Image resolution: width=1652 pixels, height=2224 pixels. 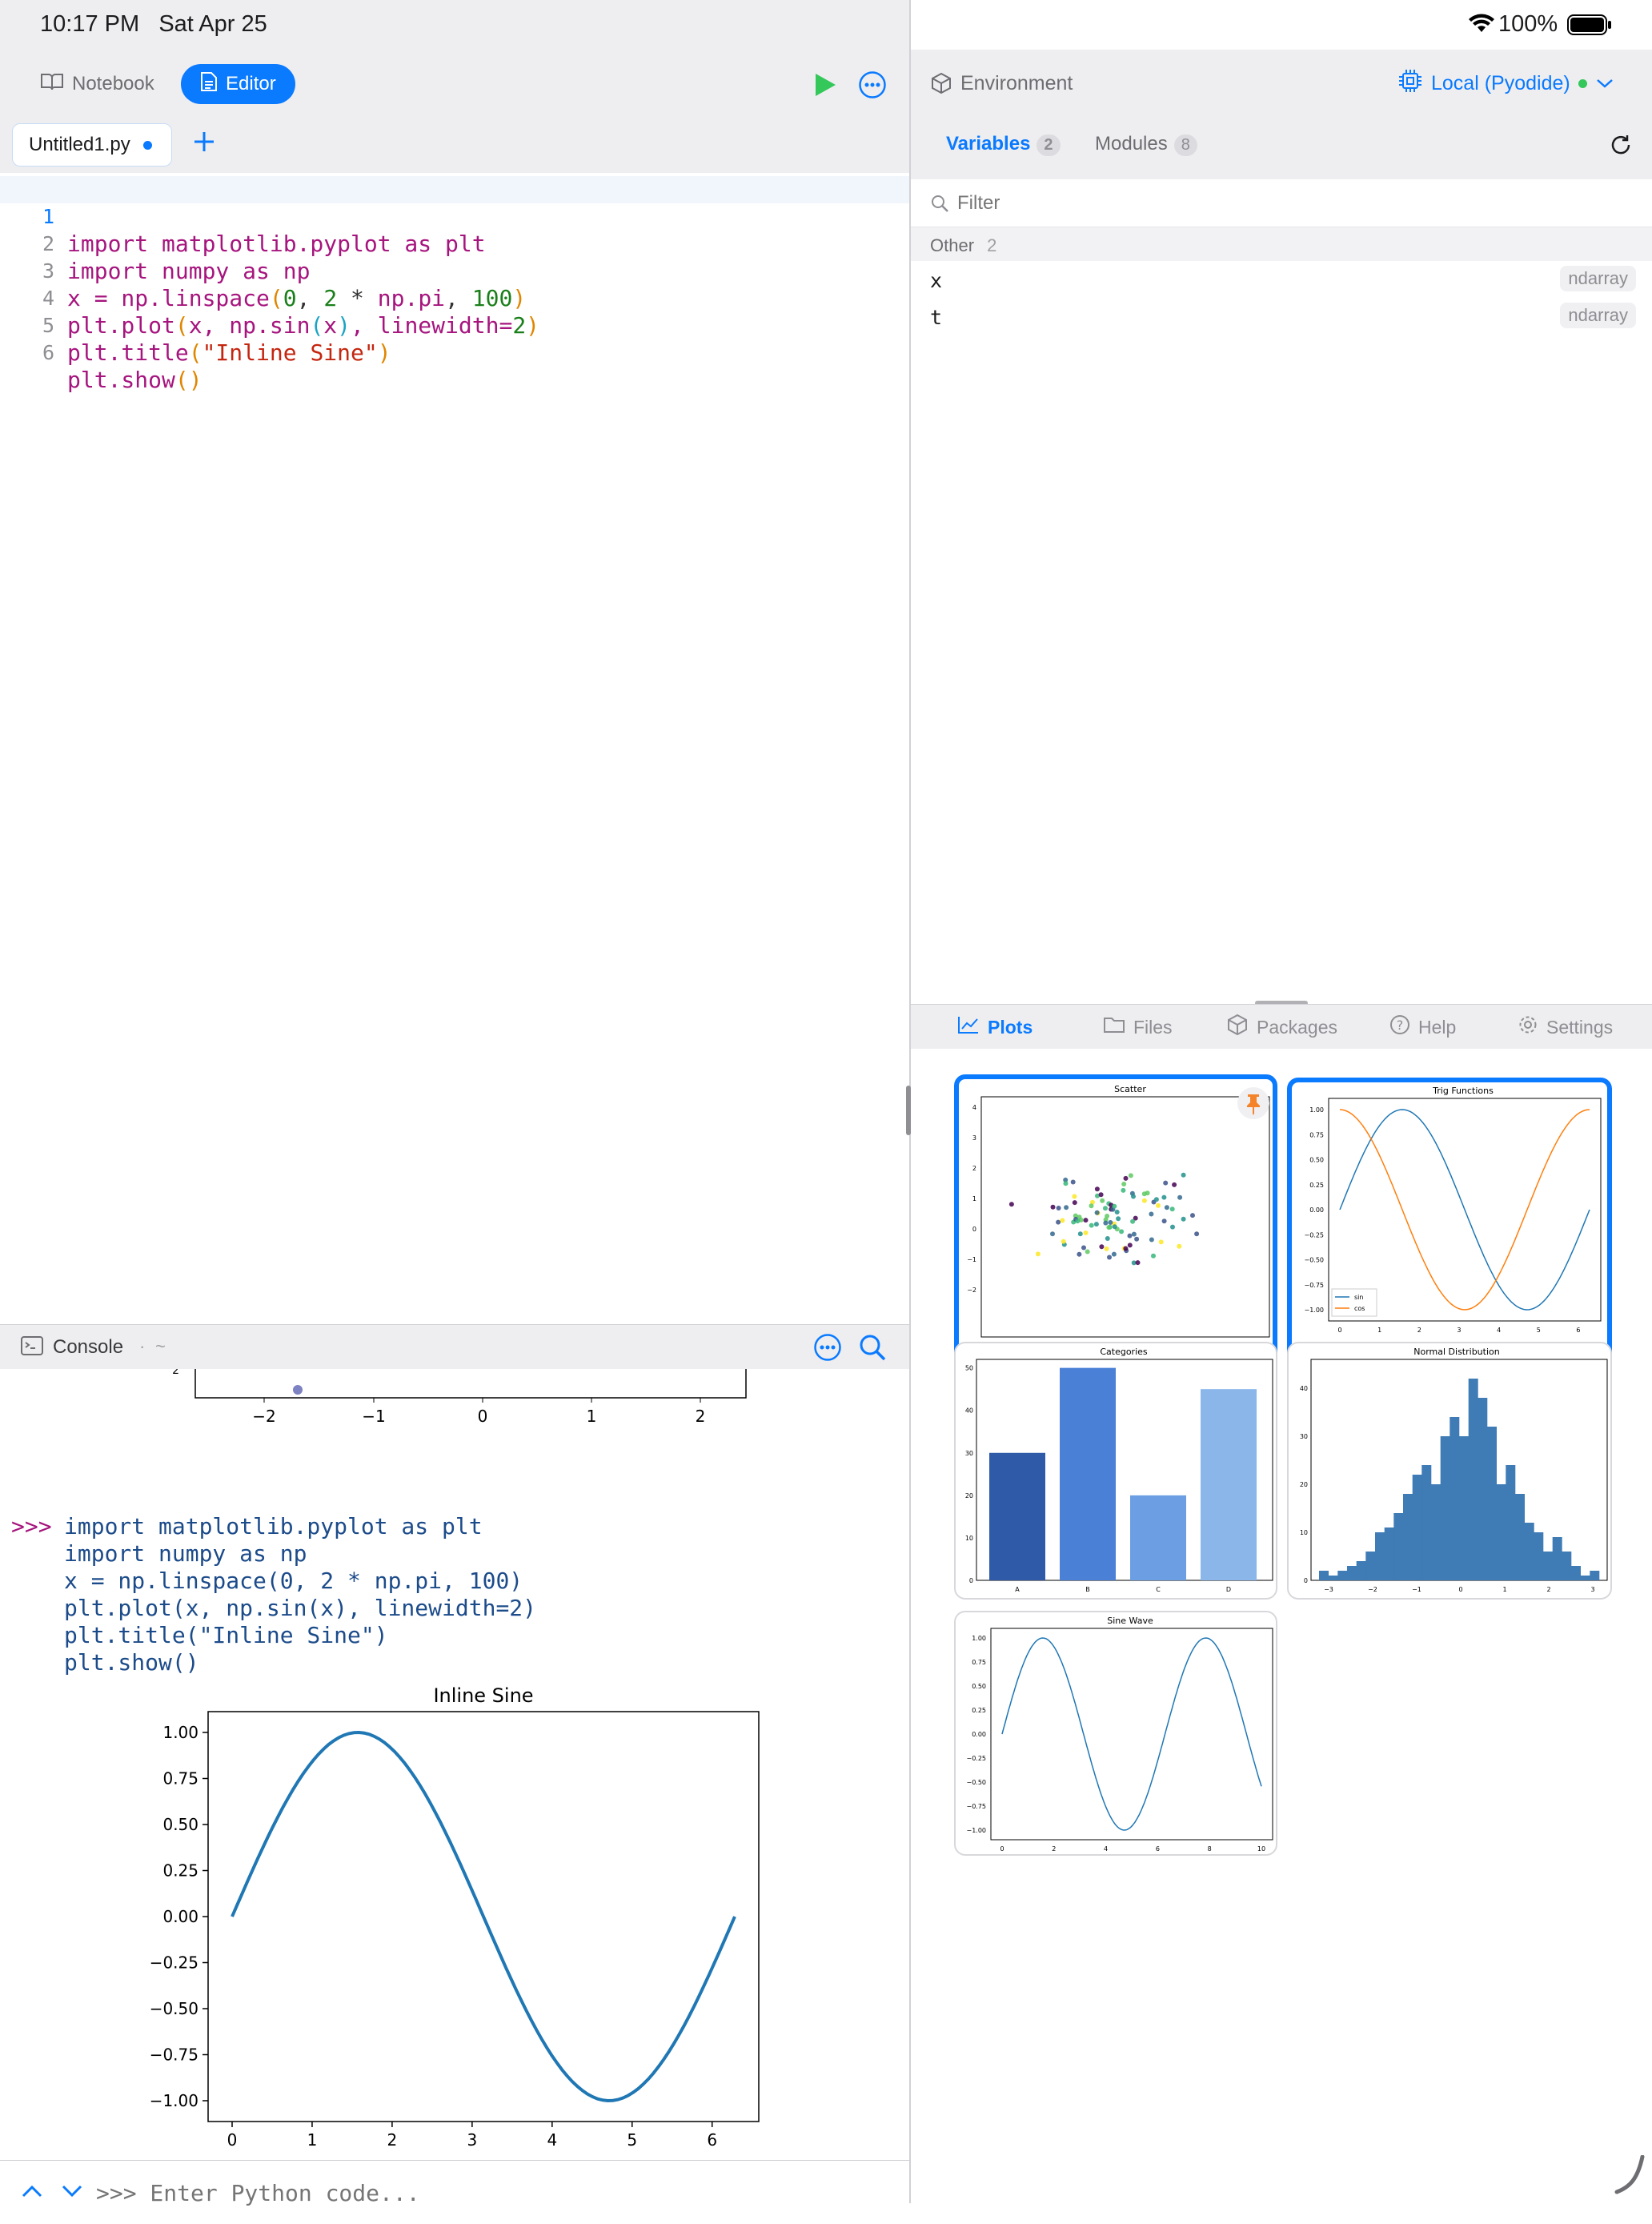 What do you see at coordinates (472, 2140) in the screenshot?
I see `x-tick-label: 3` at bounding box center [472, 2140].